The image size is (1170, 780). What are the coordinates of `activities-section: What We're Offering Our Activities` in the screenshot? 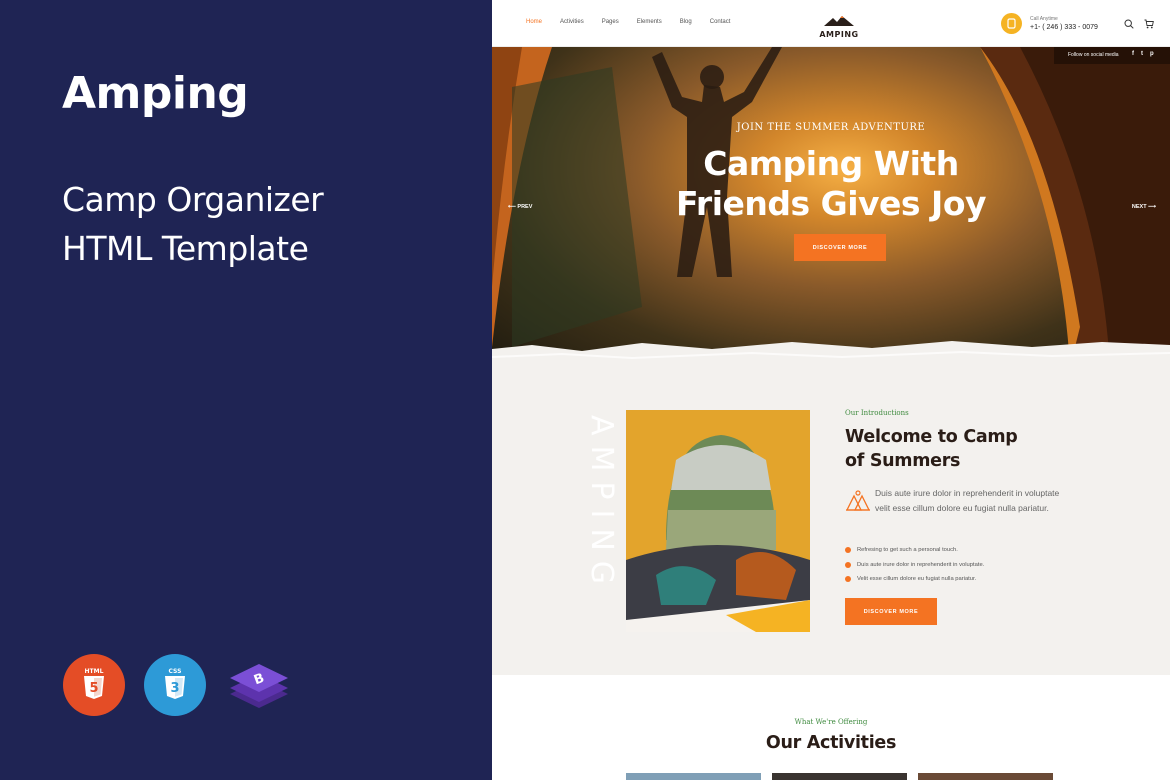 It's located at (831, 727).